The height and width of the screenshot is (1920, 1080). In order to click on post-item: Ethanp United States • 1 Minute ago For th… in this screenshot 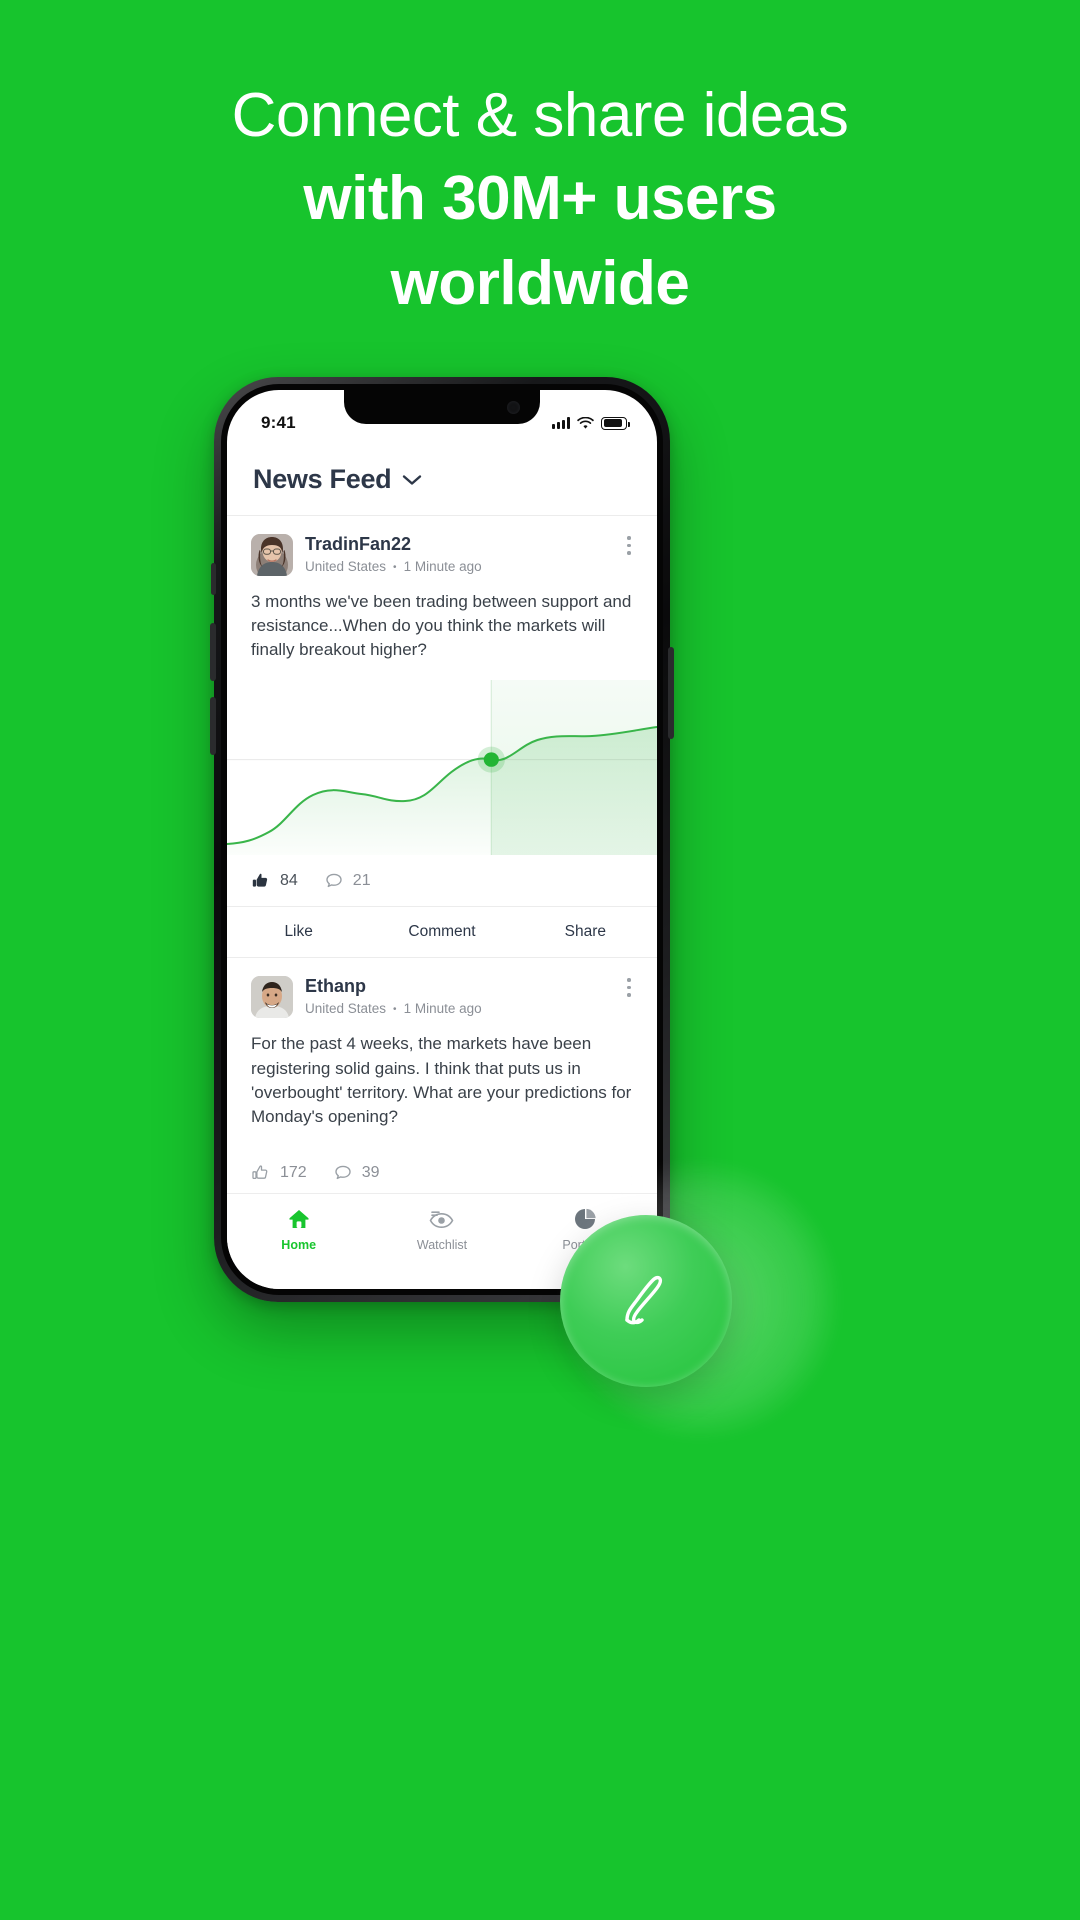, I will do `click(442, 1077)`.